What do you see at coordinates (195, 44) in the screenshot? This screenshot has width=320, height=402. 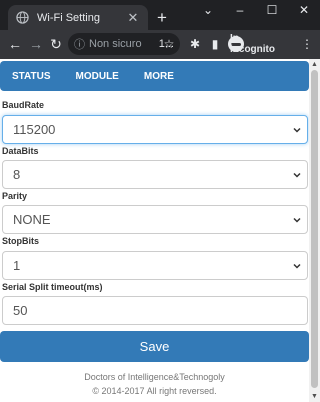 I see `extensions-icon: ✱` at bounding box center [195, 44].